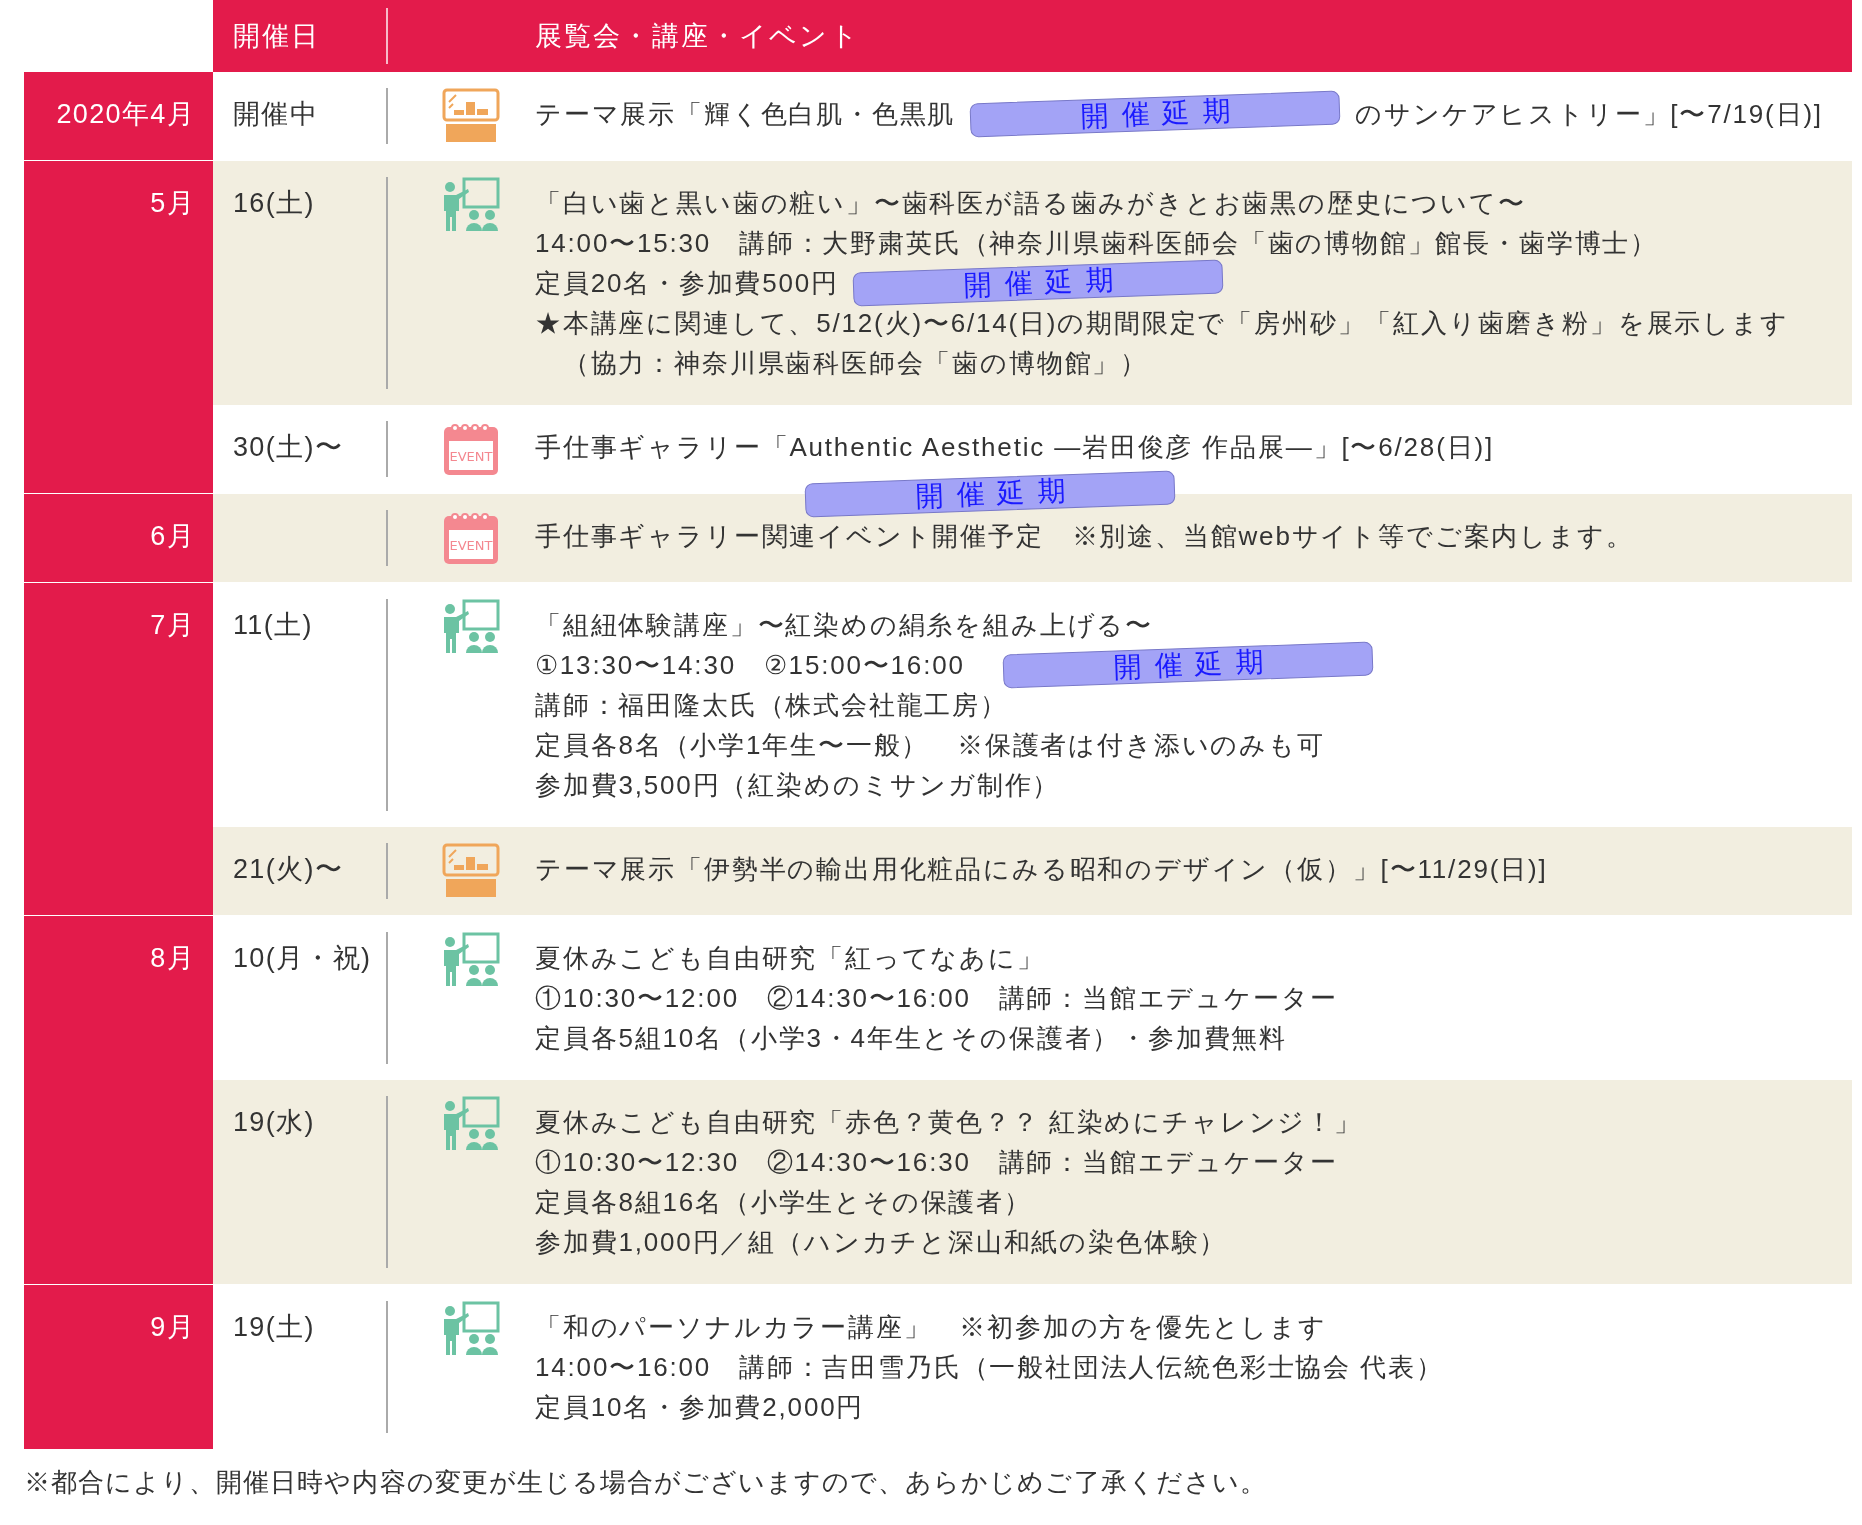 The image size is (1862, 1525). Describe the element at coordinates (277, 36) in the screenshot. I see `column-header: 開催日` at that location.